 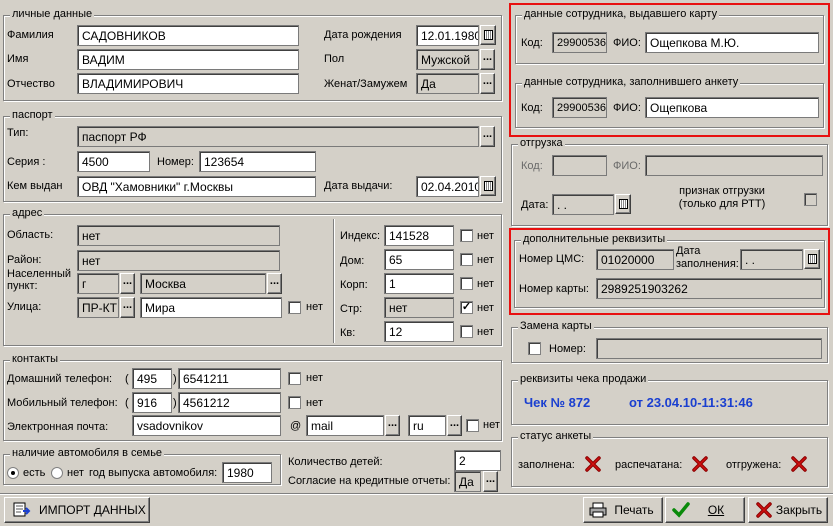 I want to click on str-none-checkbox: ✓, so click(x=466, y=307).